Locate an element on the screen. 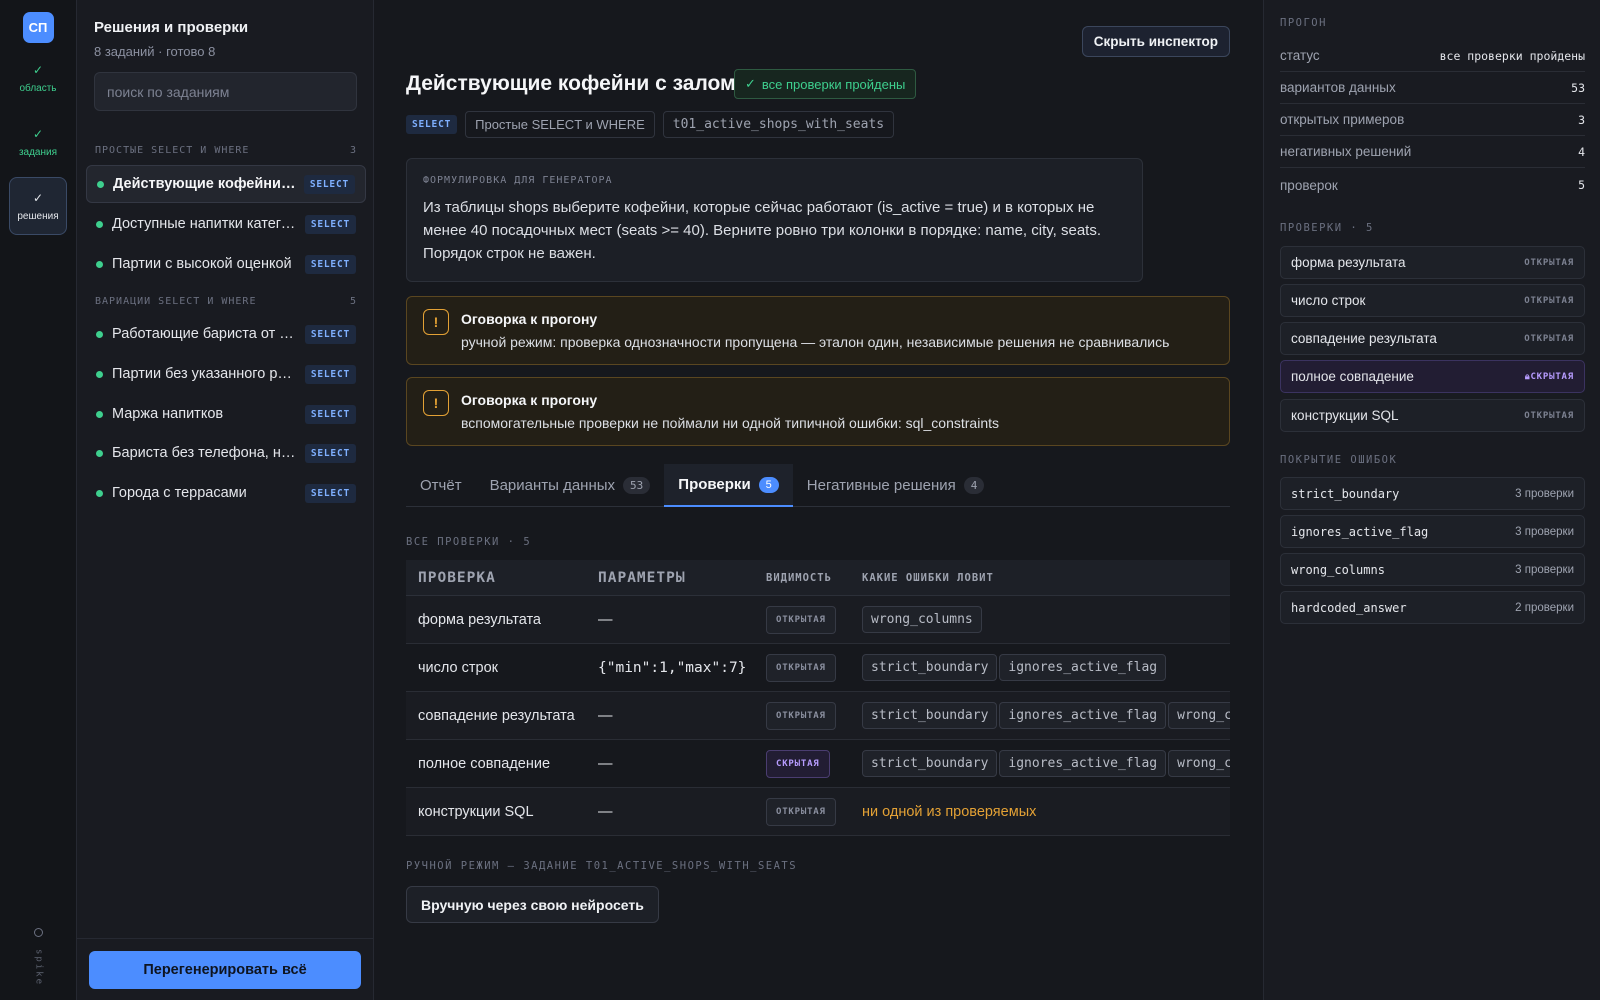  task-item: Работающие бариста от стажа SELECT is located at coordinates (226, 334).